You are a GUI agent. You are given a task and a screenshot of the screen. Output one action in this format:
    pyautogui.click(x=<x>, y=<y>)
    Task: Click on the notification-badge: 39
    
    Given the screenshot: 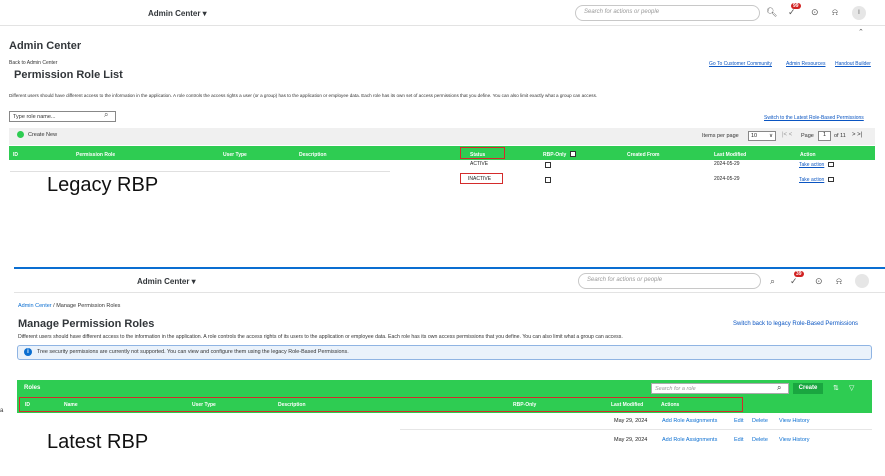 What is the action you would take?
    pyautogui.click(x=799, y=274)
    